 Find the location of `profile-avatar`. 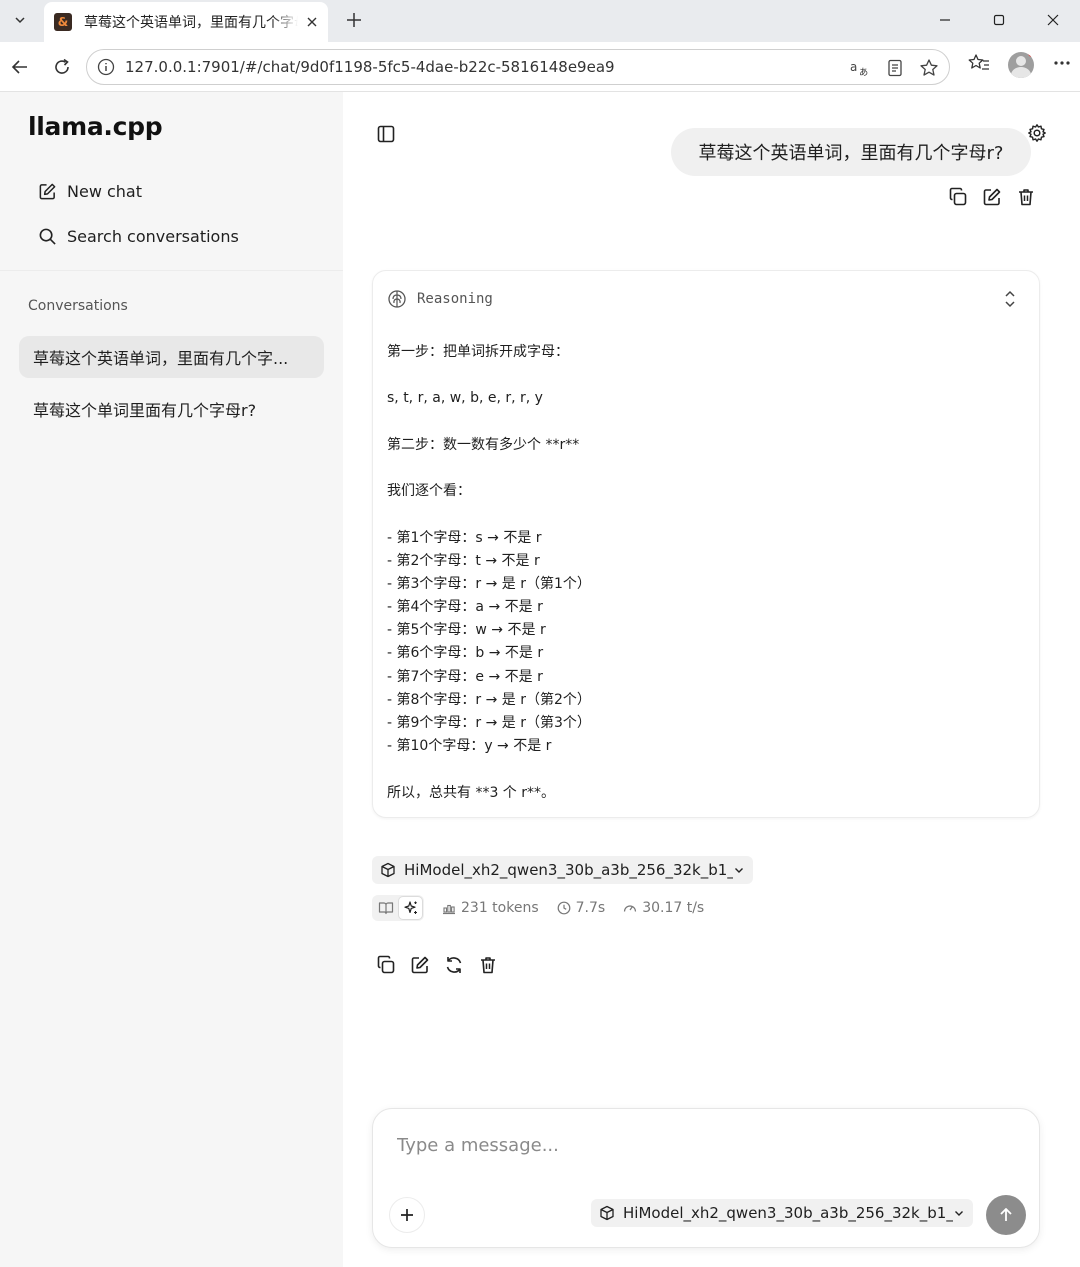

profile-avatar is located at coordinates (1021, 65).